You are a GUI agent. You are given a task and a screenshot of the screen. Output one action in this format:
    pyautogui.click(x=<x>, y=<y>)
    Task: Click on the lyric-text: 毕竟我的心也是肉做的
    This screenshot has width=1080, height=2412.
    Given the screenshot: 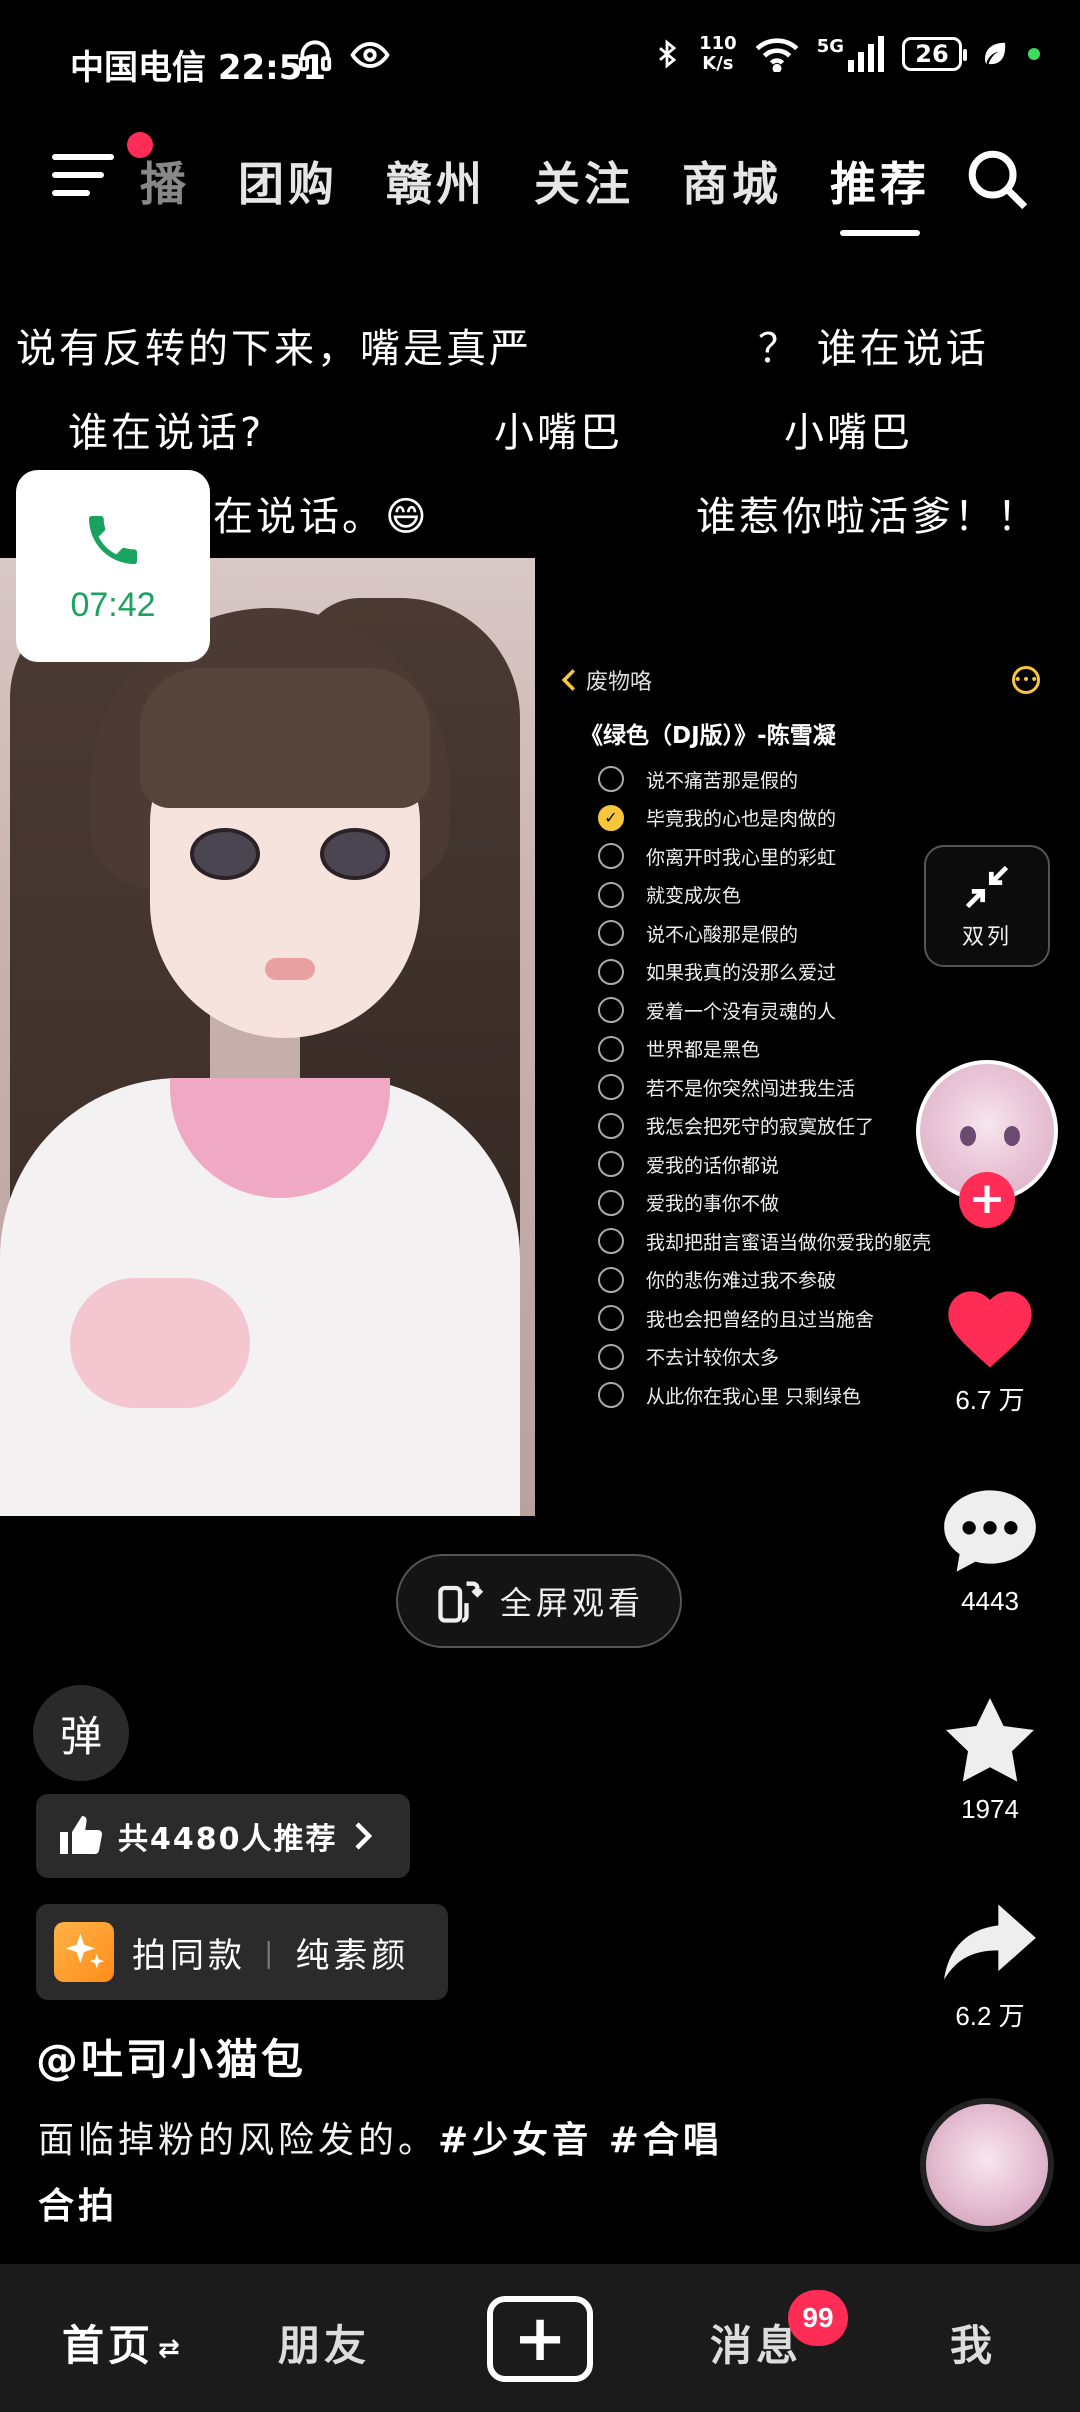 What is the action you would take?
    pyautogui.click(x=741, y=819)
    